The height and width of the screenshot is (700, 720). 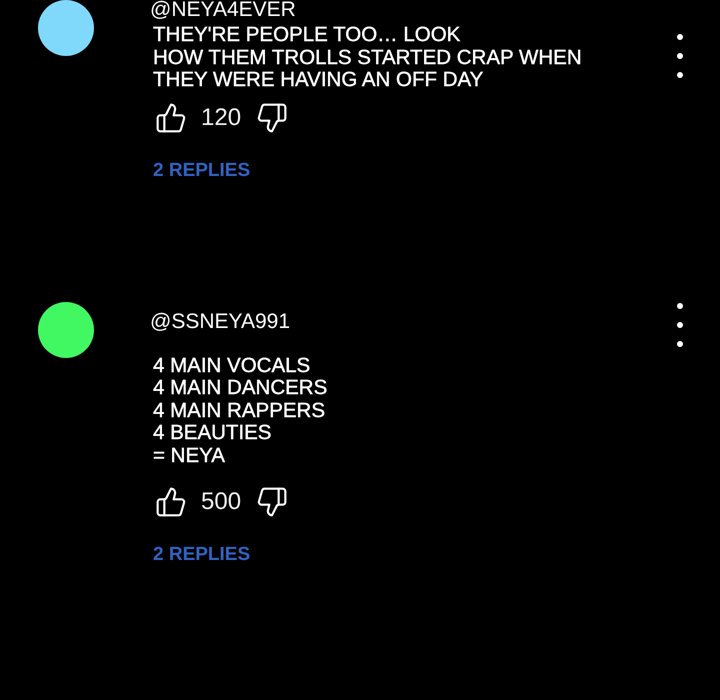 I want to click on username: @SSNEYA991, so click(x=220, y=322).